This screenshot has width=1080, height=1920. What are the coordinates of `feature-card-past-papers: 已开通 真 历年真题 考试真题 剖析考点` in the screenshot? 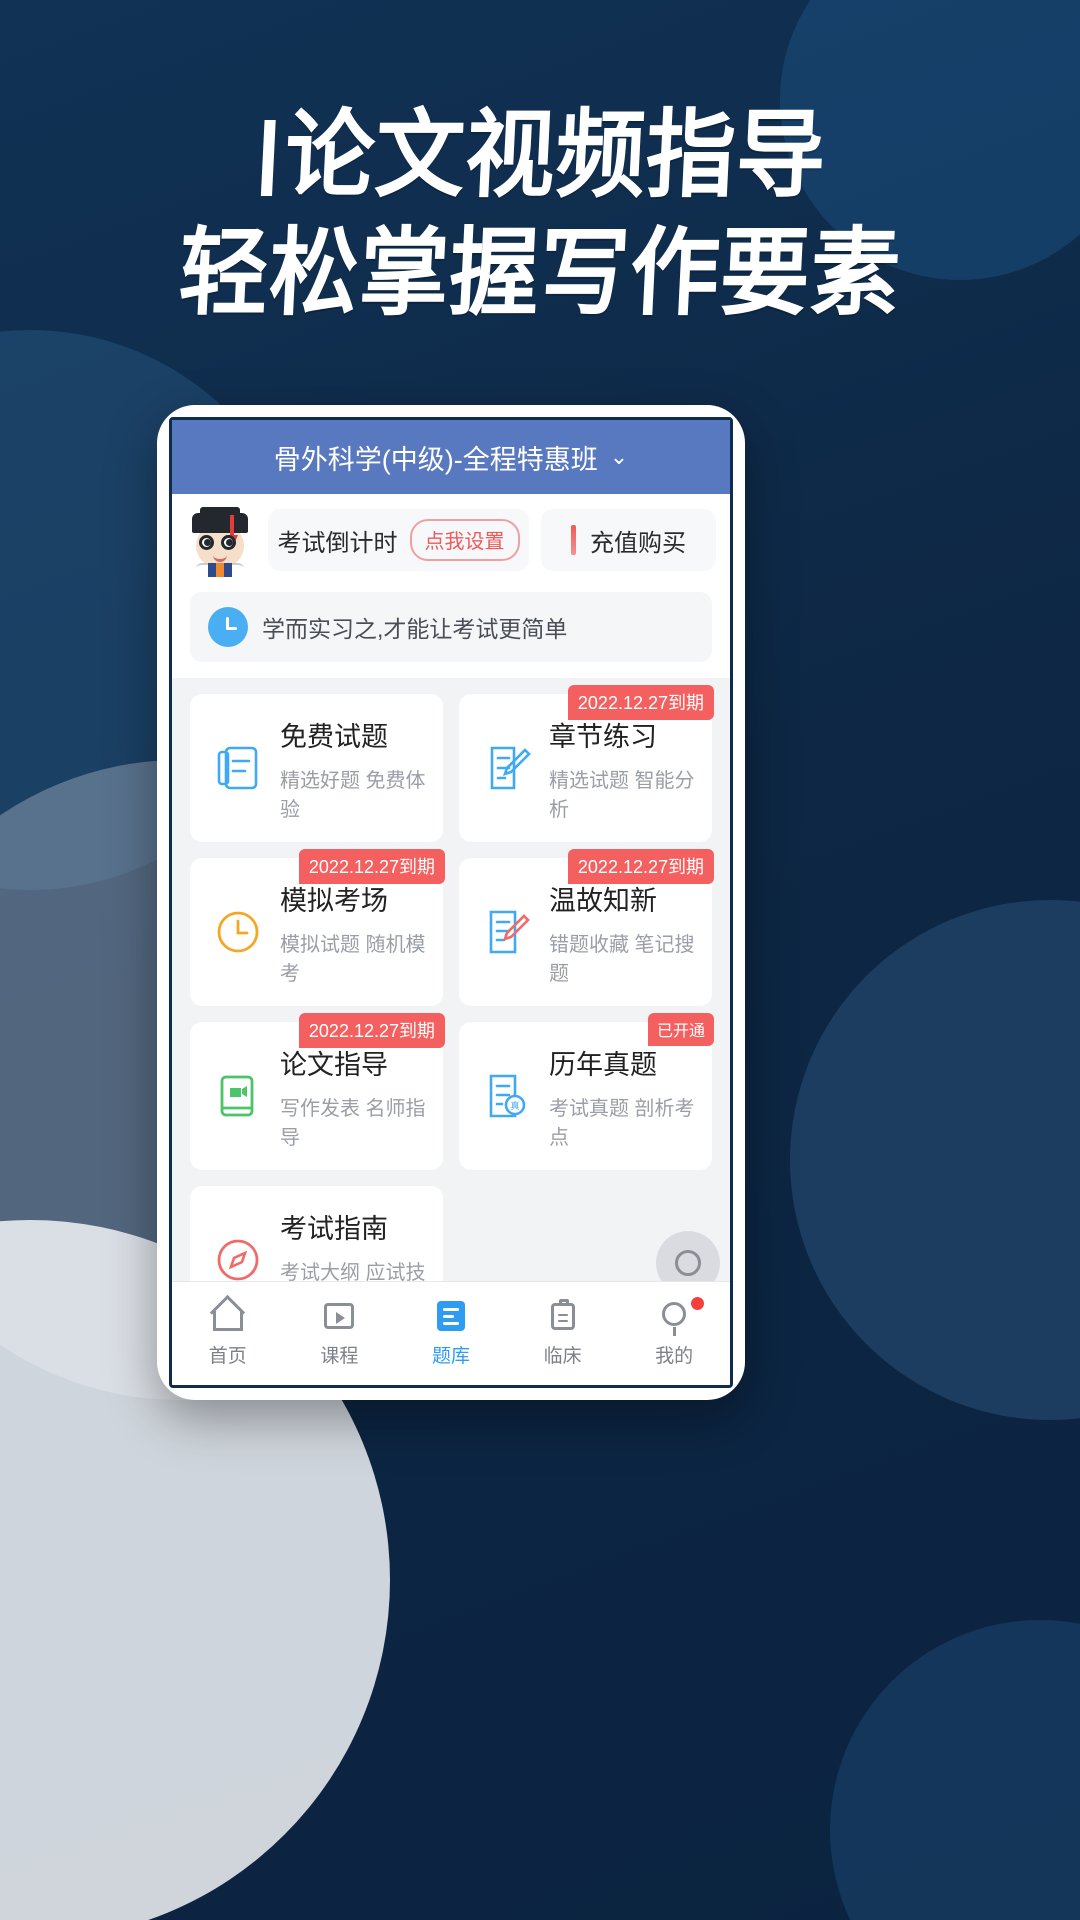 It's located at (586, 1091).